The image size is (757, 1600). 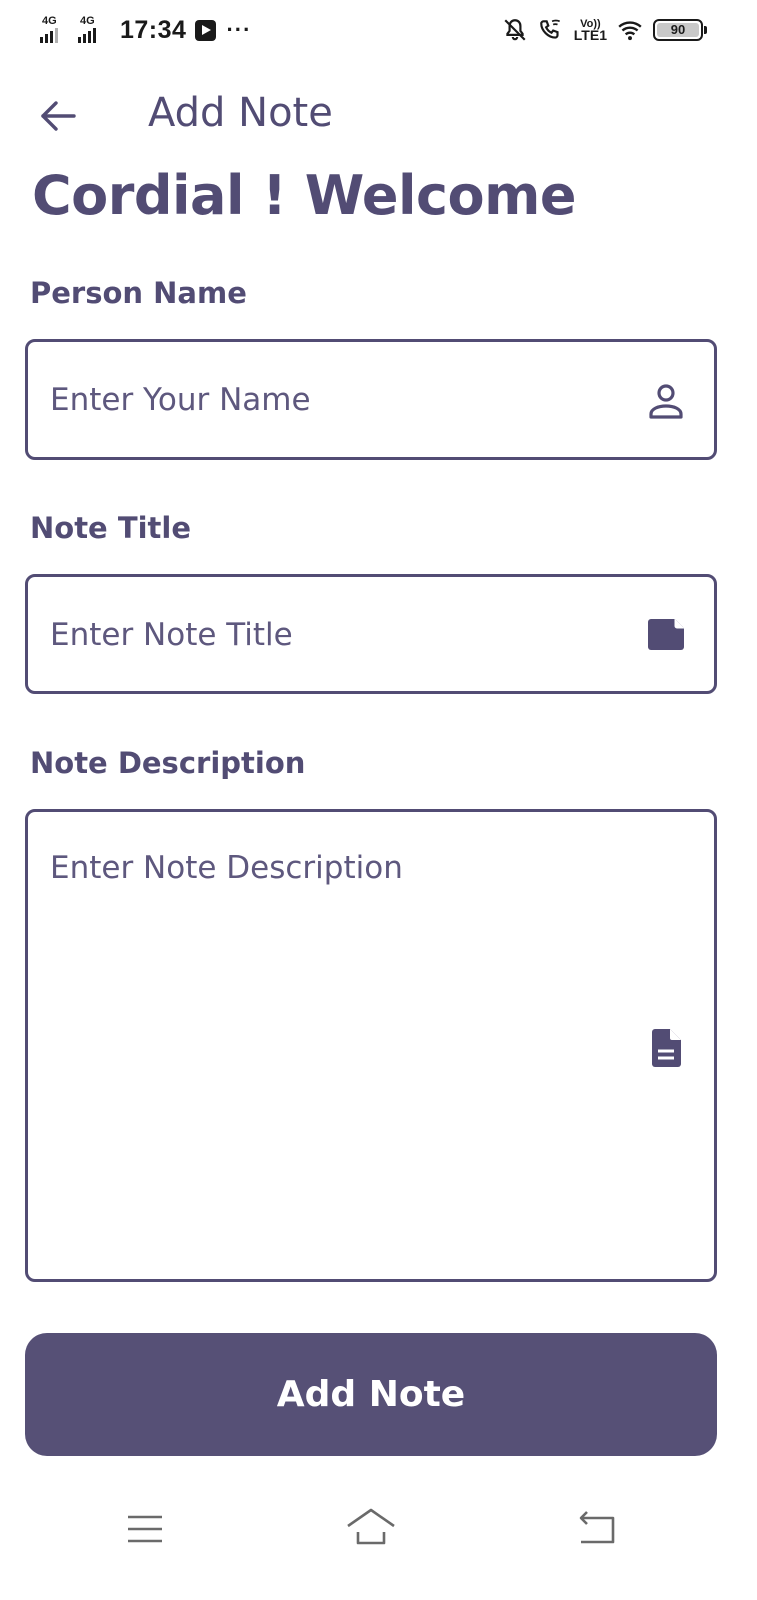 I want to click on note-title-label: Note Title, so click(x=111, y=528).